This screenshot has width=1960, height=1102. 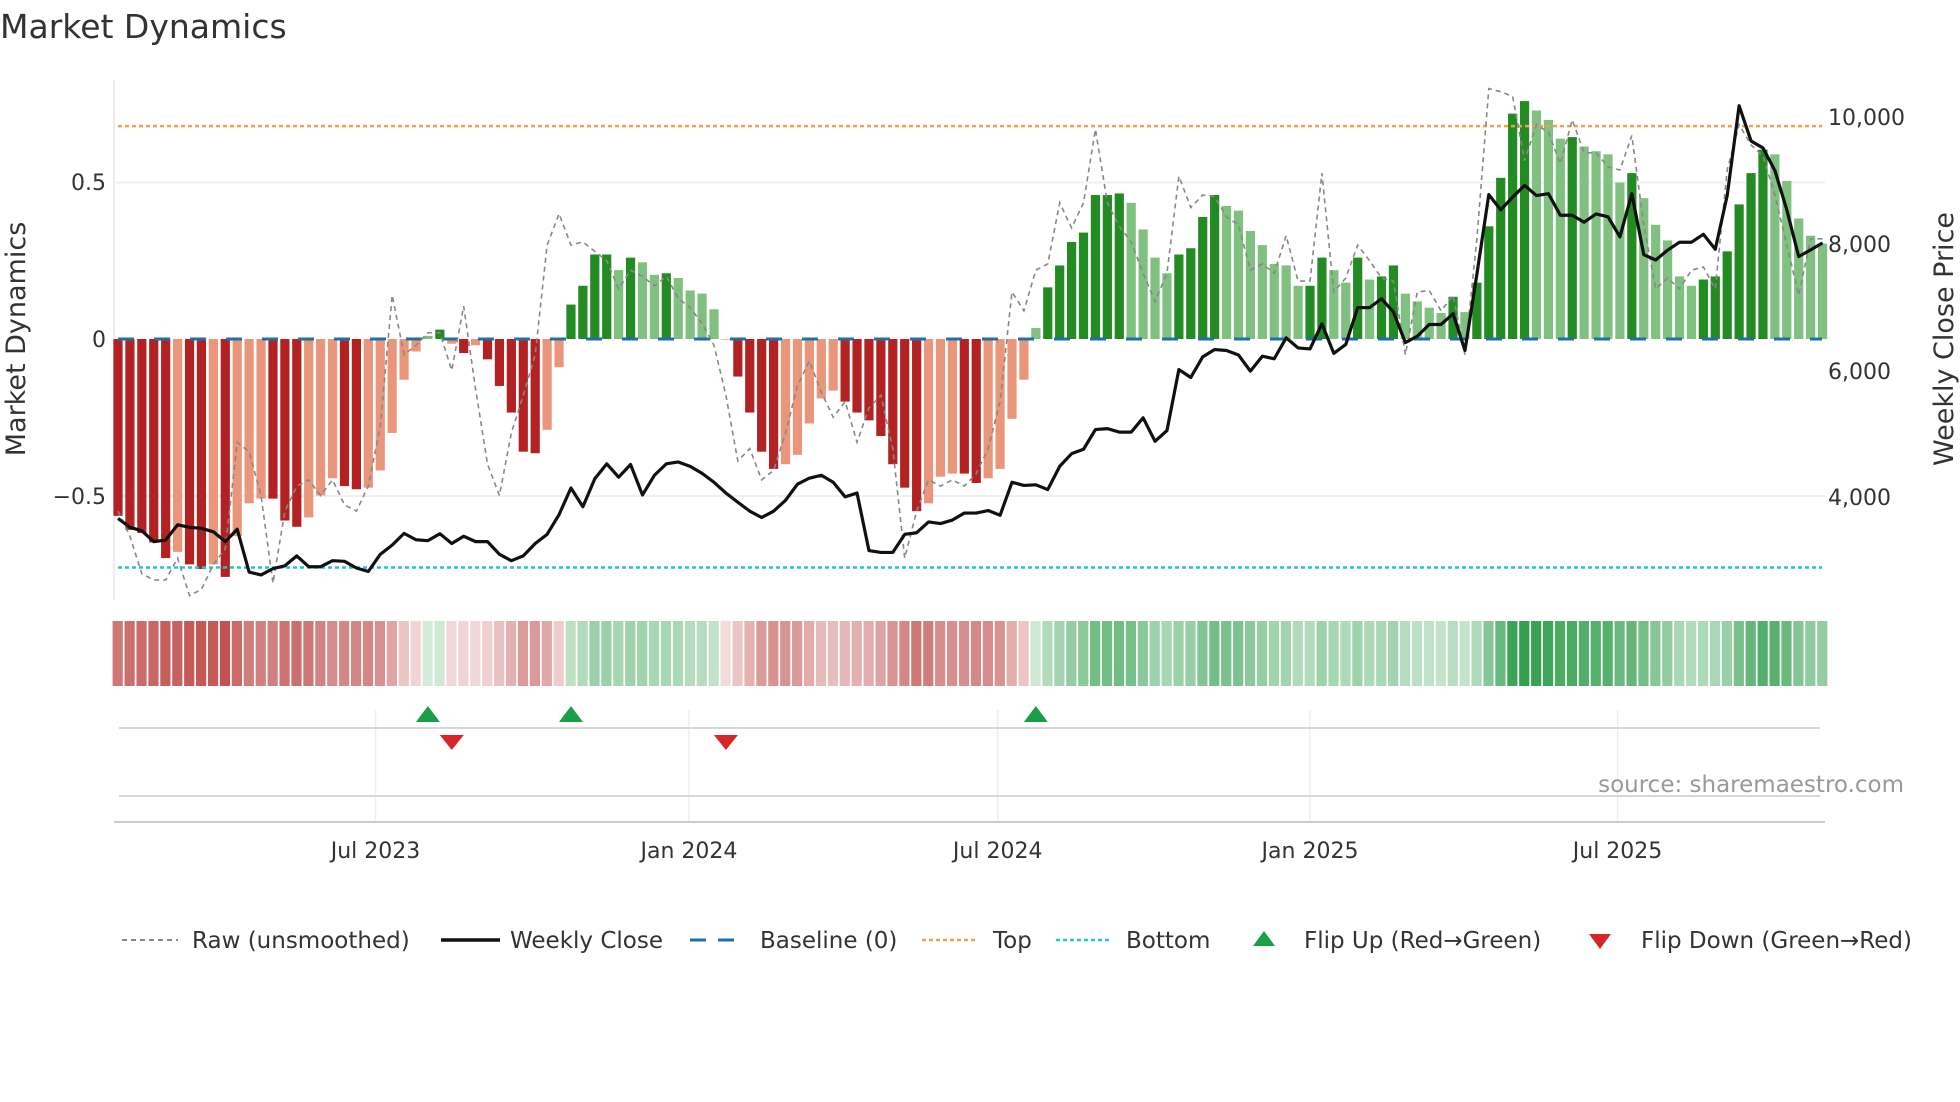 I want to click on x-tick-label: Jan 2024, so click(x=688, y=851).